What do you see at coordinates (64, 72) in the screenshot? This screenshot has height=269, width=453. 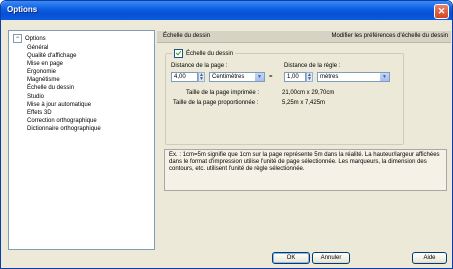 I see `tree-item: Ergonomie` at bounding box center [64, 72].